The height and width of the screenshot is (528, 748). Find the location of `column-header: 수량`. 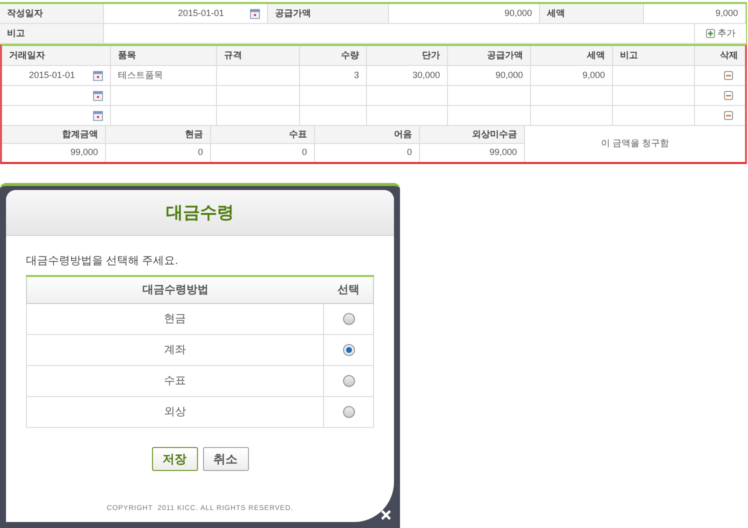

column-header: 수량 is located at coordinates (333, 56).